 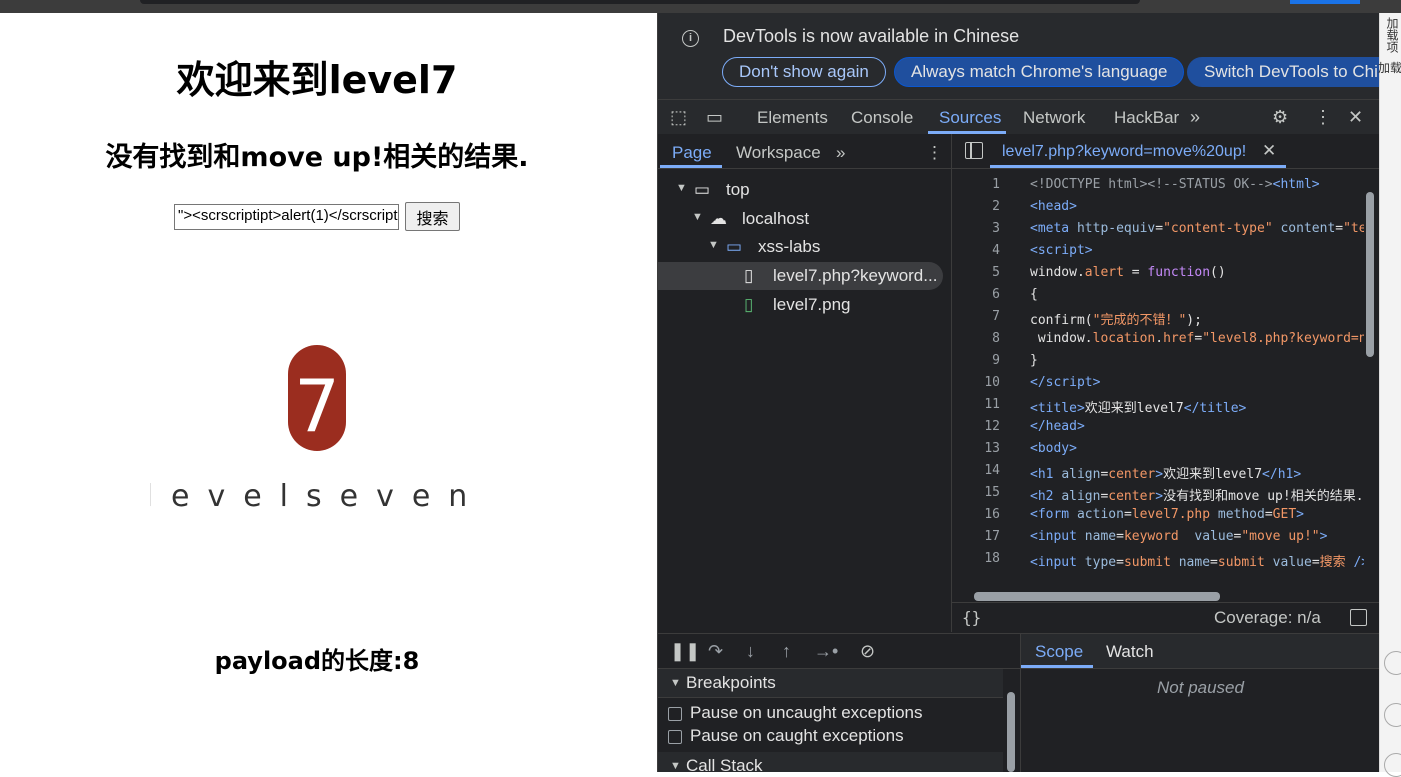 What do you see at coordinates (1167, 514) in the screenshot?
I see `code-line: <form action=level7.php method=GET>` at bounding box center [1167, 514].